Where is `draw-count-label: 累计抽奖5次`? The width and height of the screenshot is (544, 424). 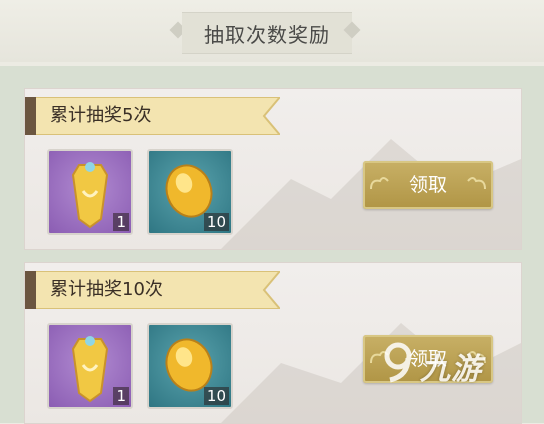
draw-count-label: 累计抽奖5次 is located at coordinates (101, 115).